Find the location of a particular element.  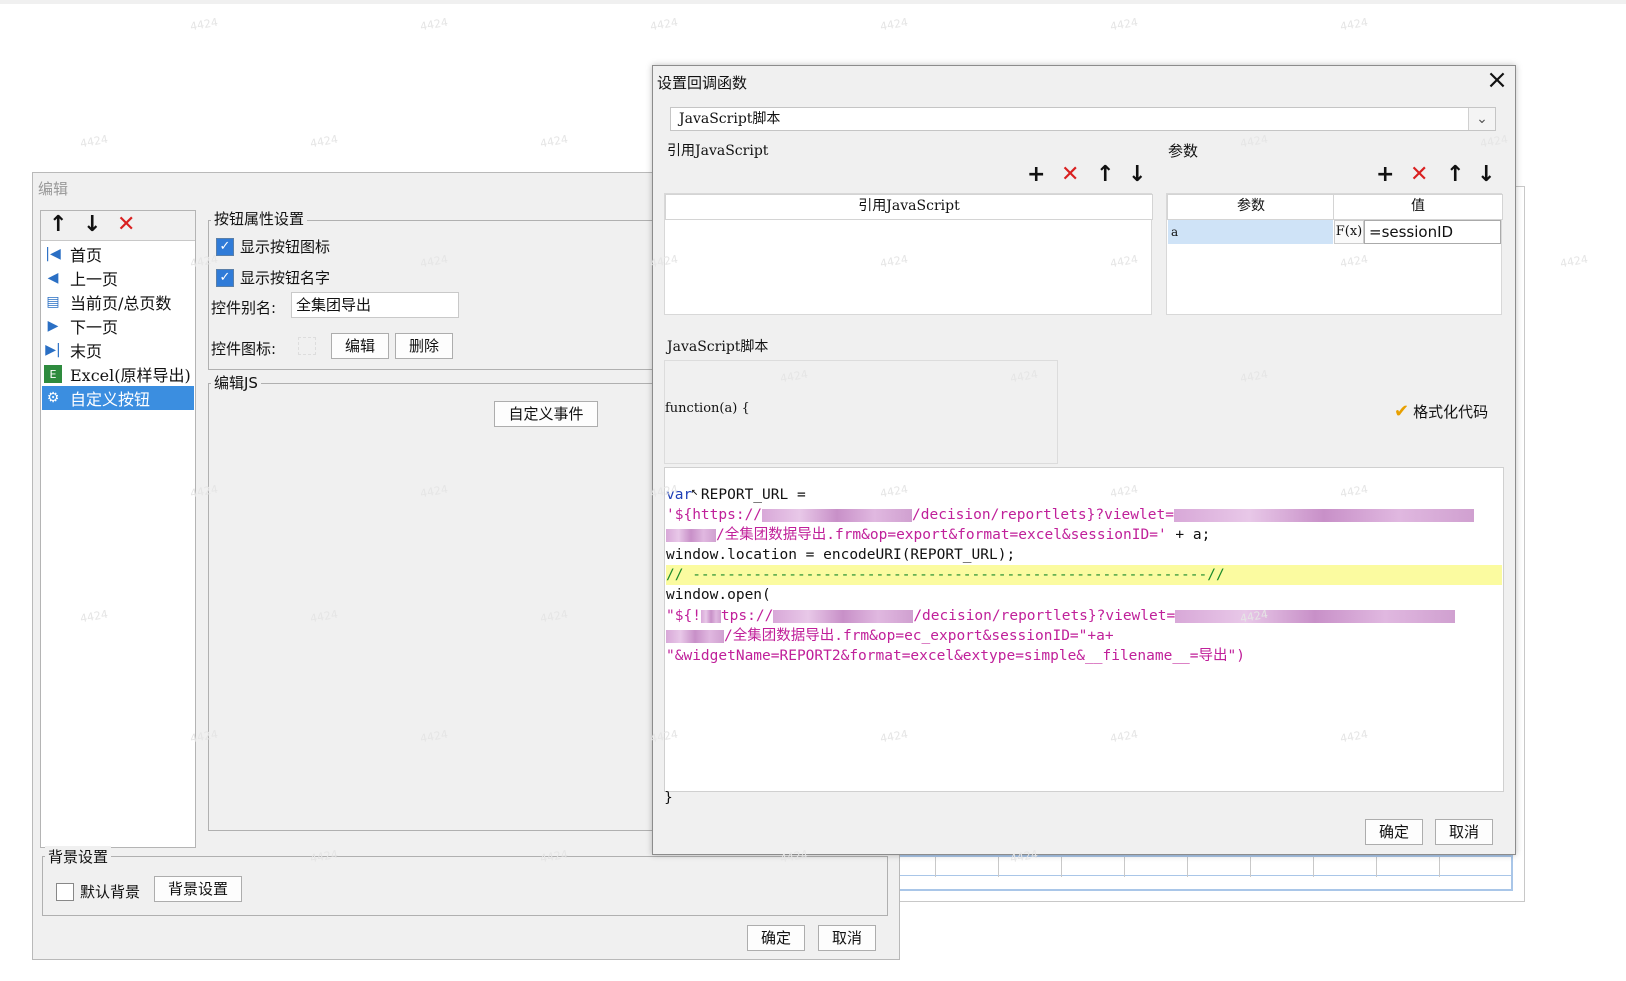

callback-ok-button: 确定 is located at coordinates (1394, 832).